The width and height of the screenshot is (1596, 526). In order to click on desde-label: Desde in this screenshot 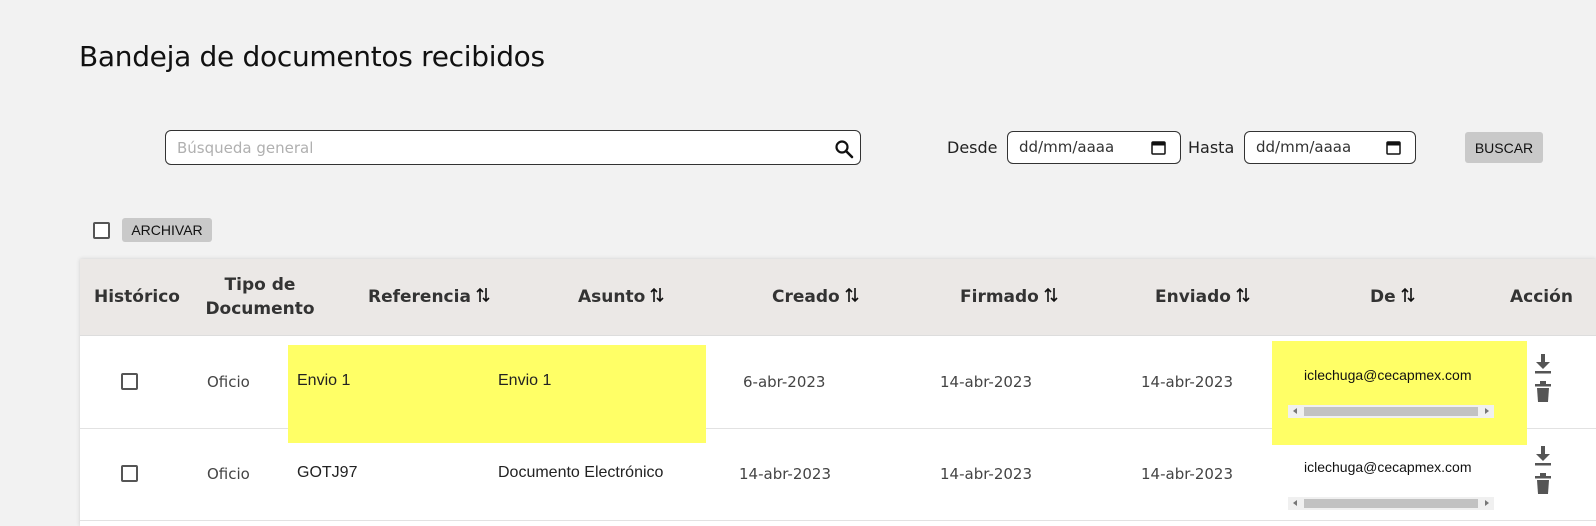, I will do `click(972, 147)`.